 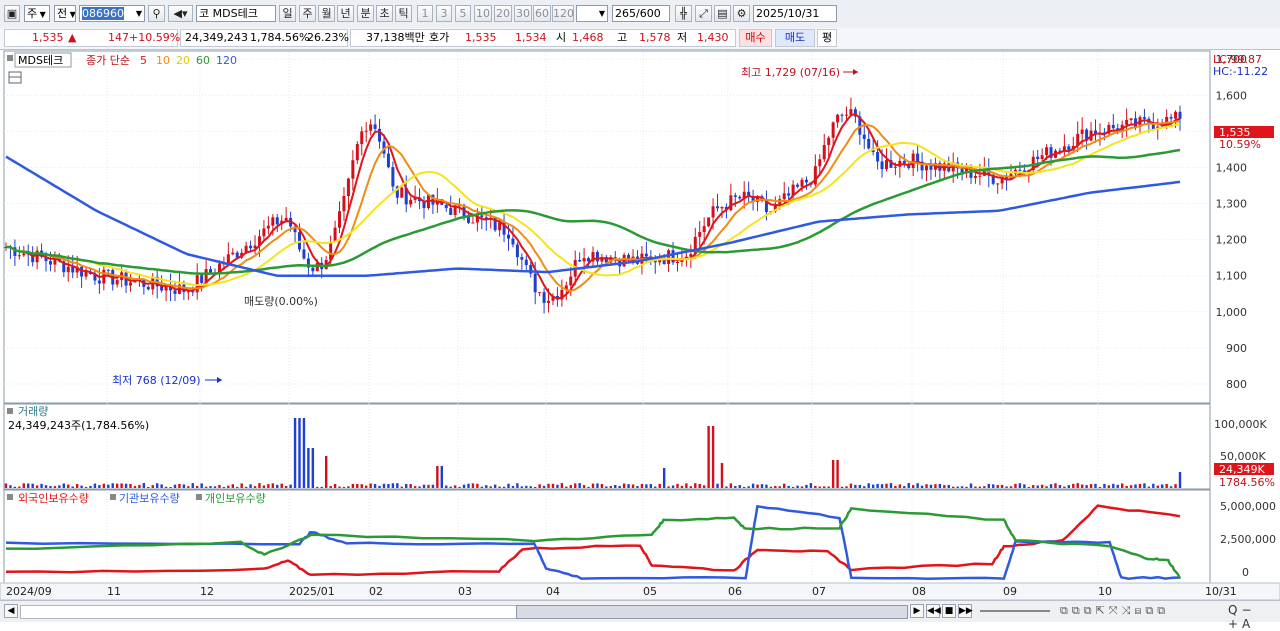 What do you see at coordinates (640, 591) in the screenshot?
I see `x-axis-bar` at bounding box center [640, 591].